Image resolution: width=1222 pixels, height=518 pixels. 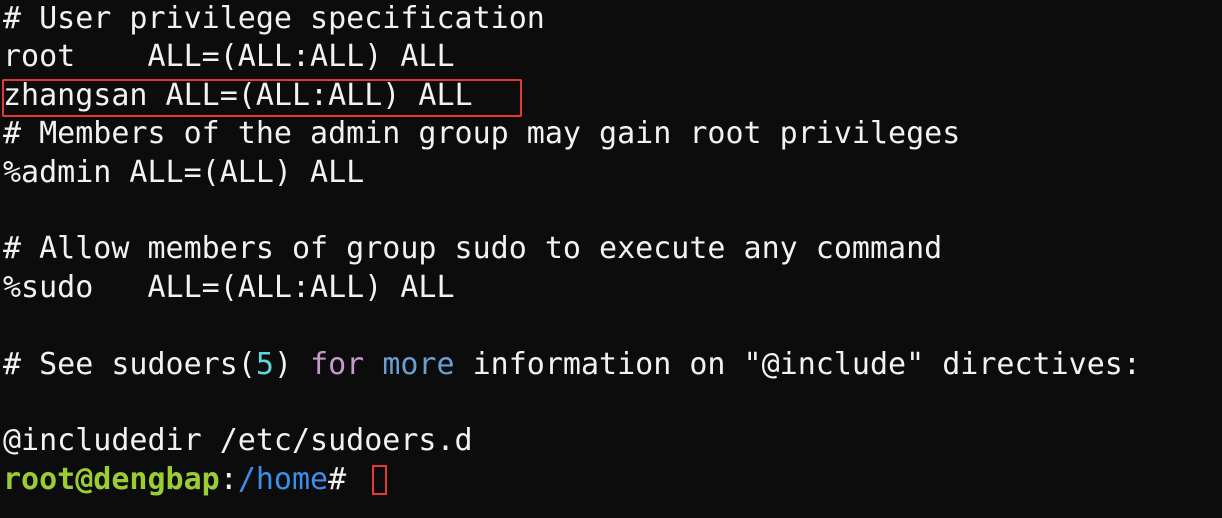 I want to click on comment-text, so click(x=373, y=364).